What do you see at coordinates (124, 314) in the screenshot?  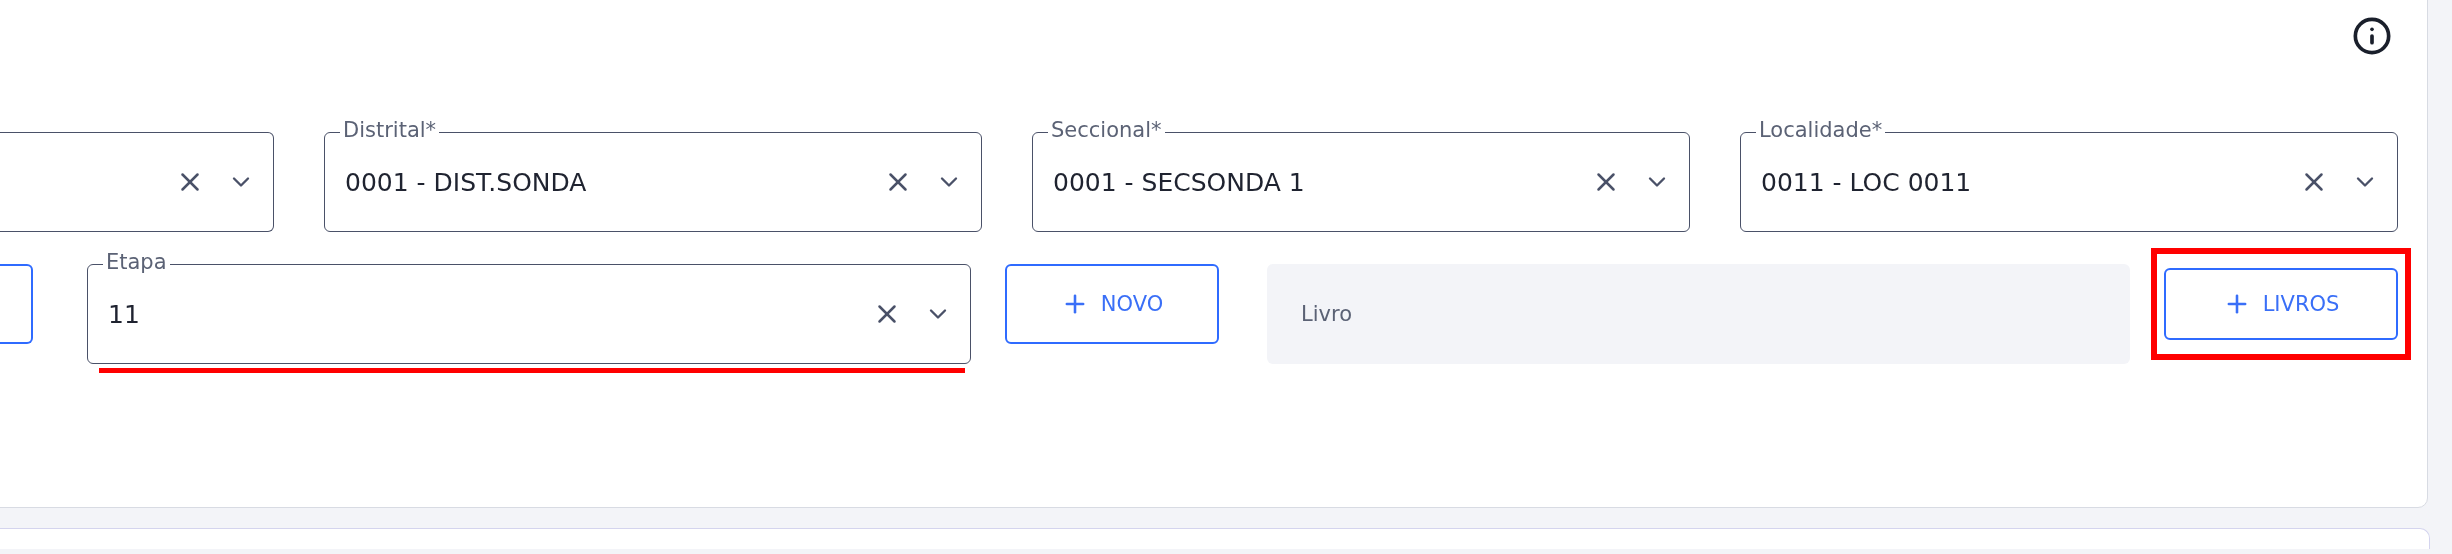 I see `field-value: 11` at bounding box center [124, 314].